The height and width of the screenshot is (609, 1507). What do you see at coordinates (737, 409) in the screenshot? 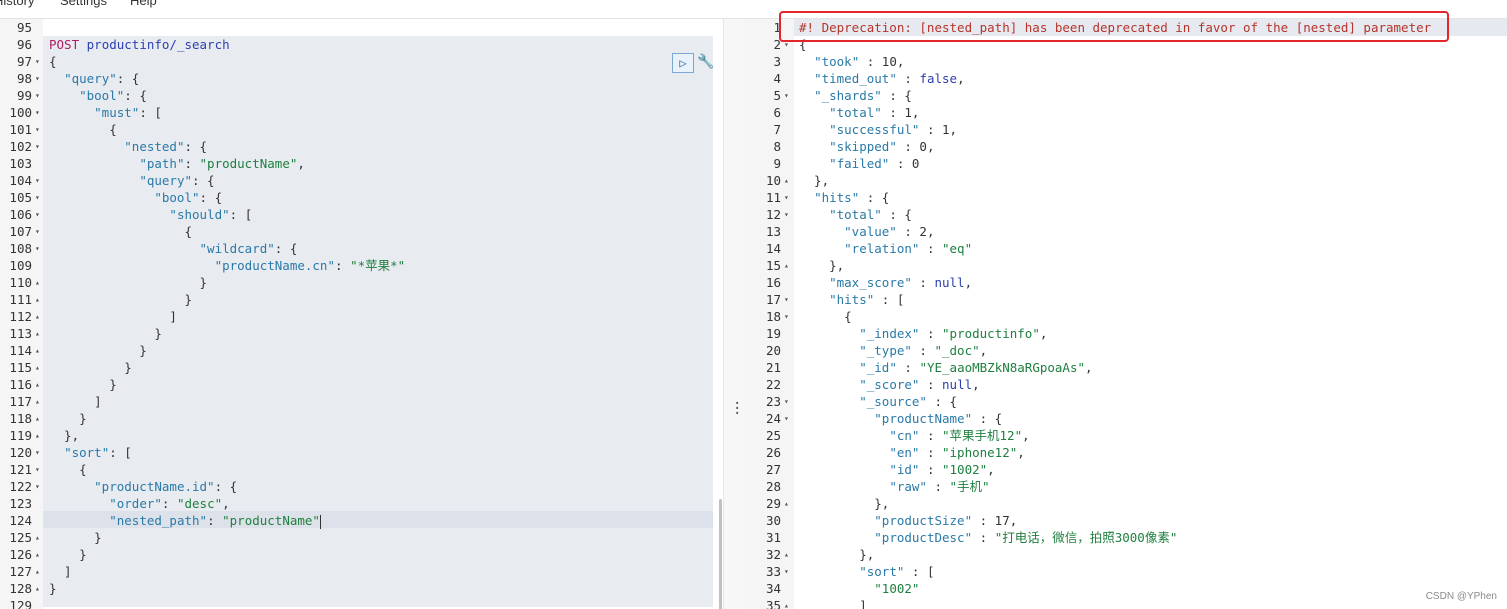
I see `drag-handle-icon: · · ·` at bounding box center [737, 409].